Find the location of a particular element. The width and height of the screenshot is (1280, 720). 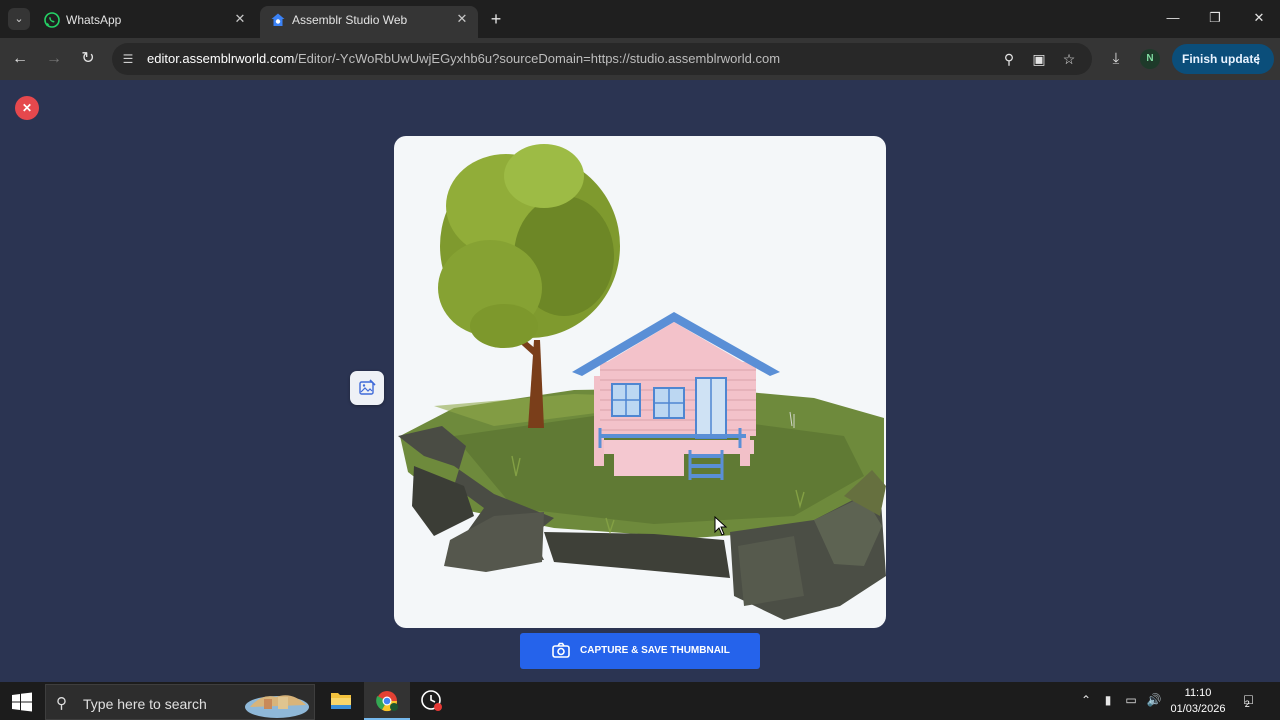

taskbar-clock: 11:10 01/03/2026 is located at coordinates (1198, 701).